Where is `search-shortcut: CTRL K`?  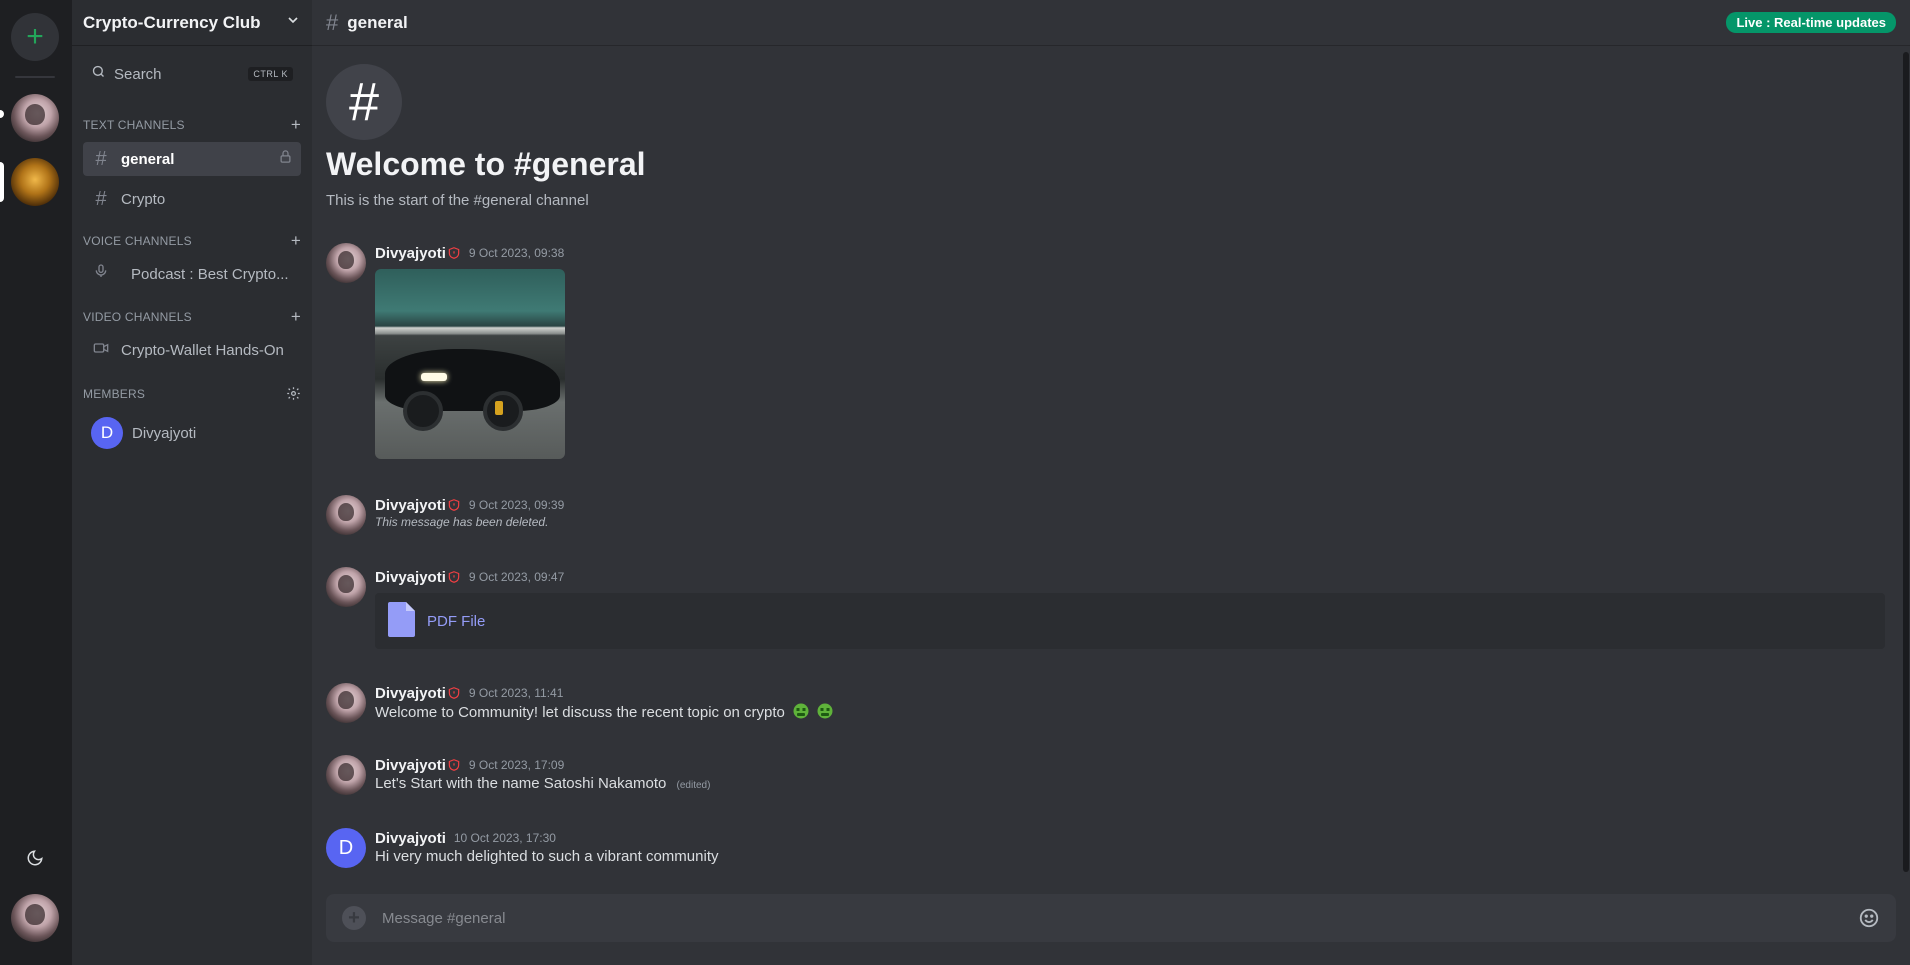 search-shortcut: CTRL K is located at coordinates (270, 74).